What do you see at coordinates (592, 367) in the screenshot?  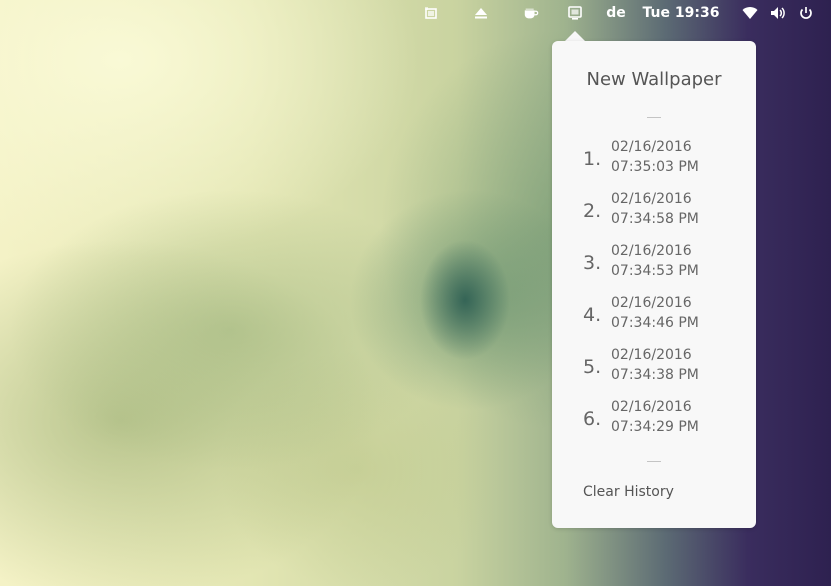 I see `history-item-number: 5.` at bounding box center [592, 367].